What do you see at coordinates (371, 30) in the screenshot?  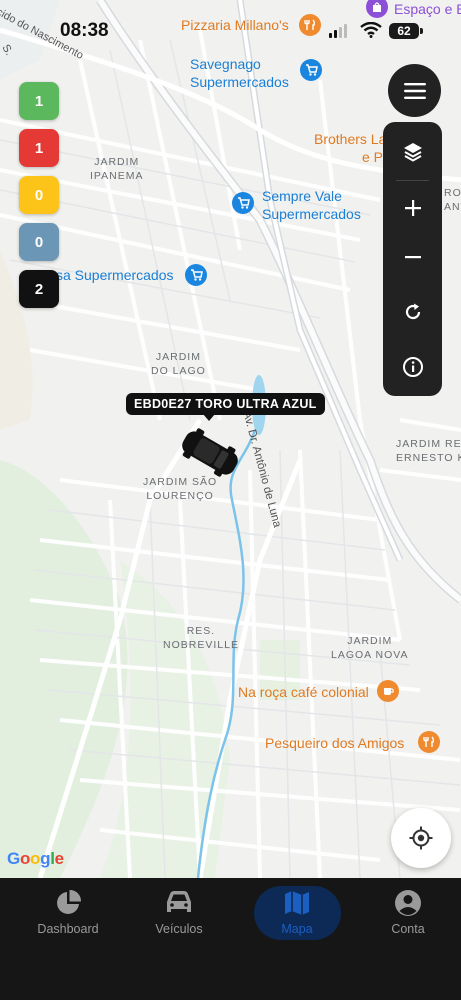 I see `wifi-icon` at bounding box center [371, 30].